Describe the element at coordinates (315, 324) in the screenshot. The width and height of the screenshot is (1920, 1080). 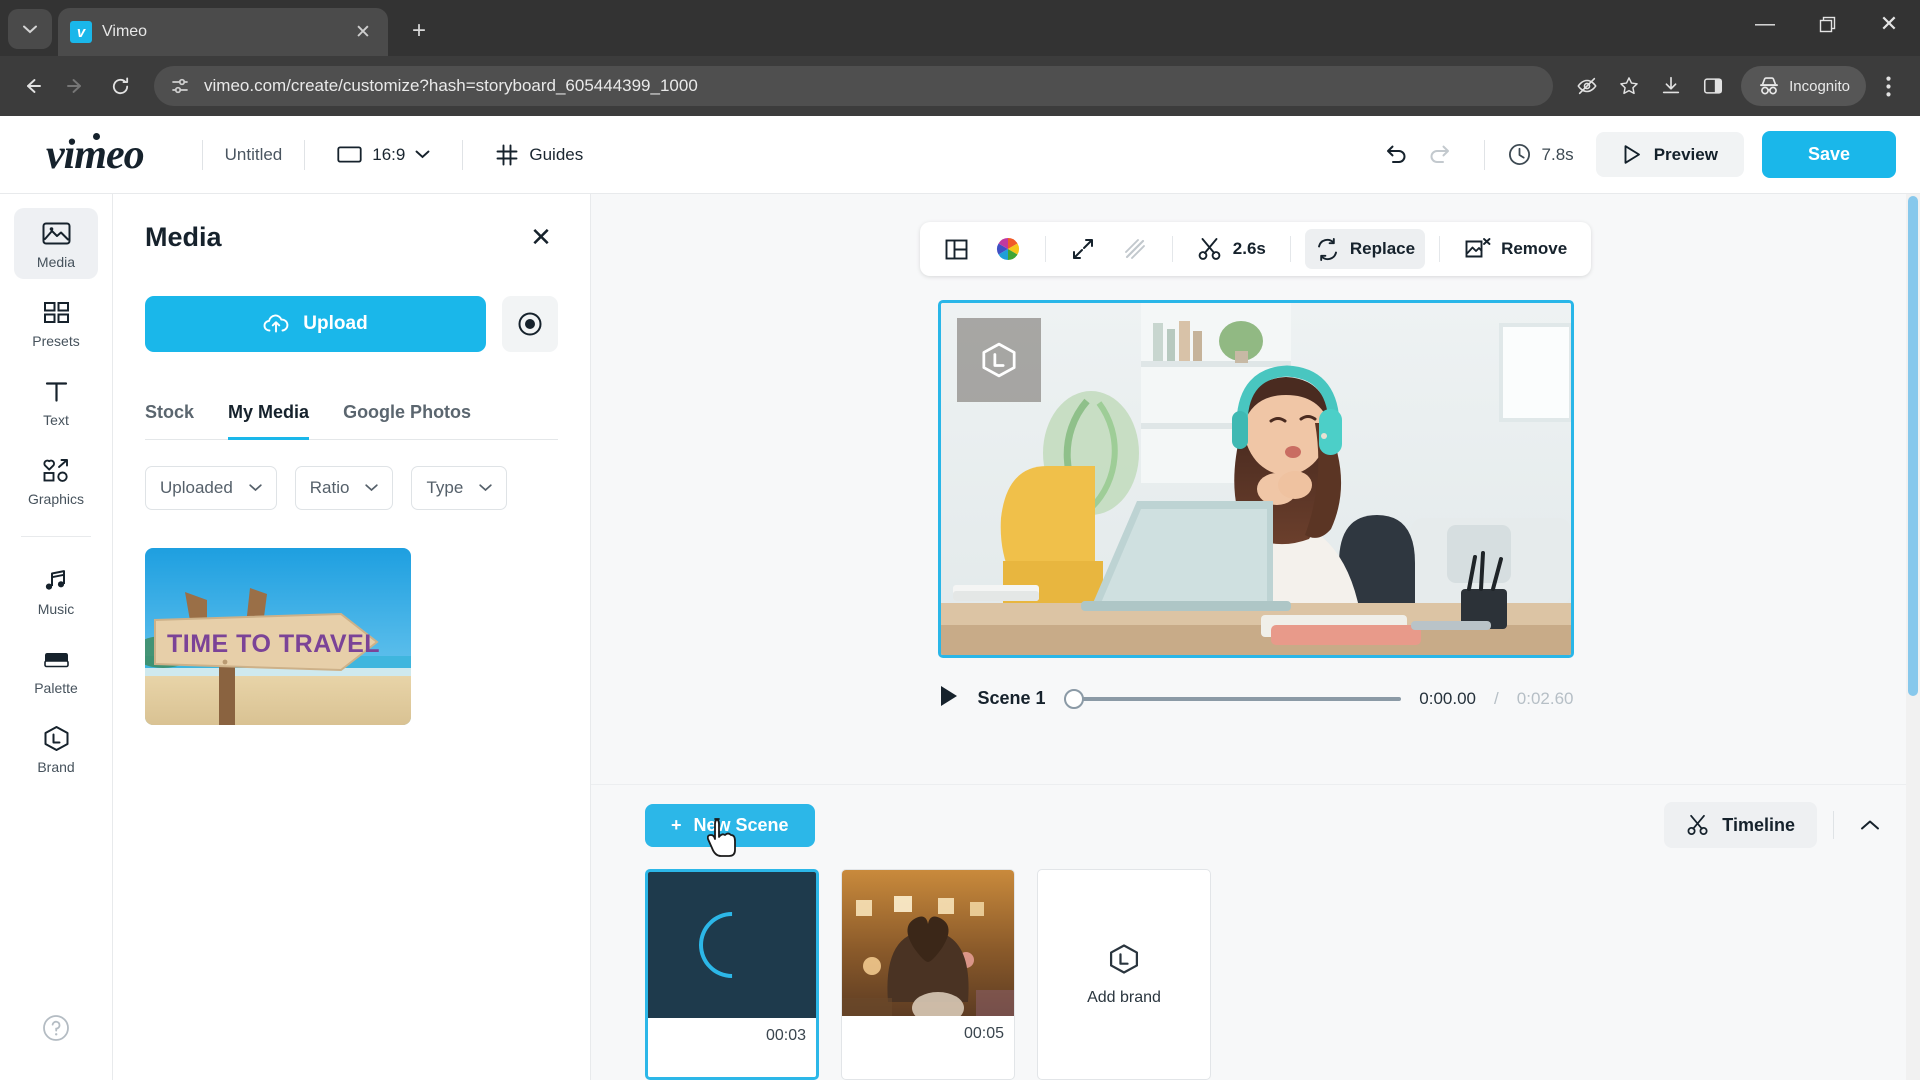
I see `upload-button: Upload` at that location.